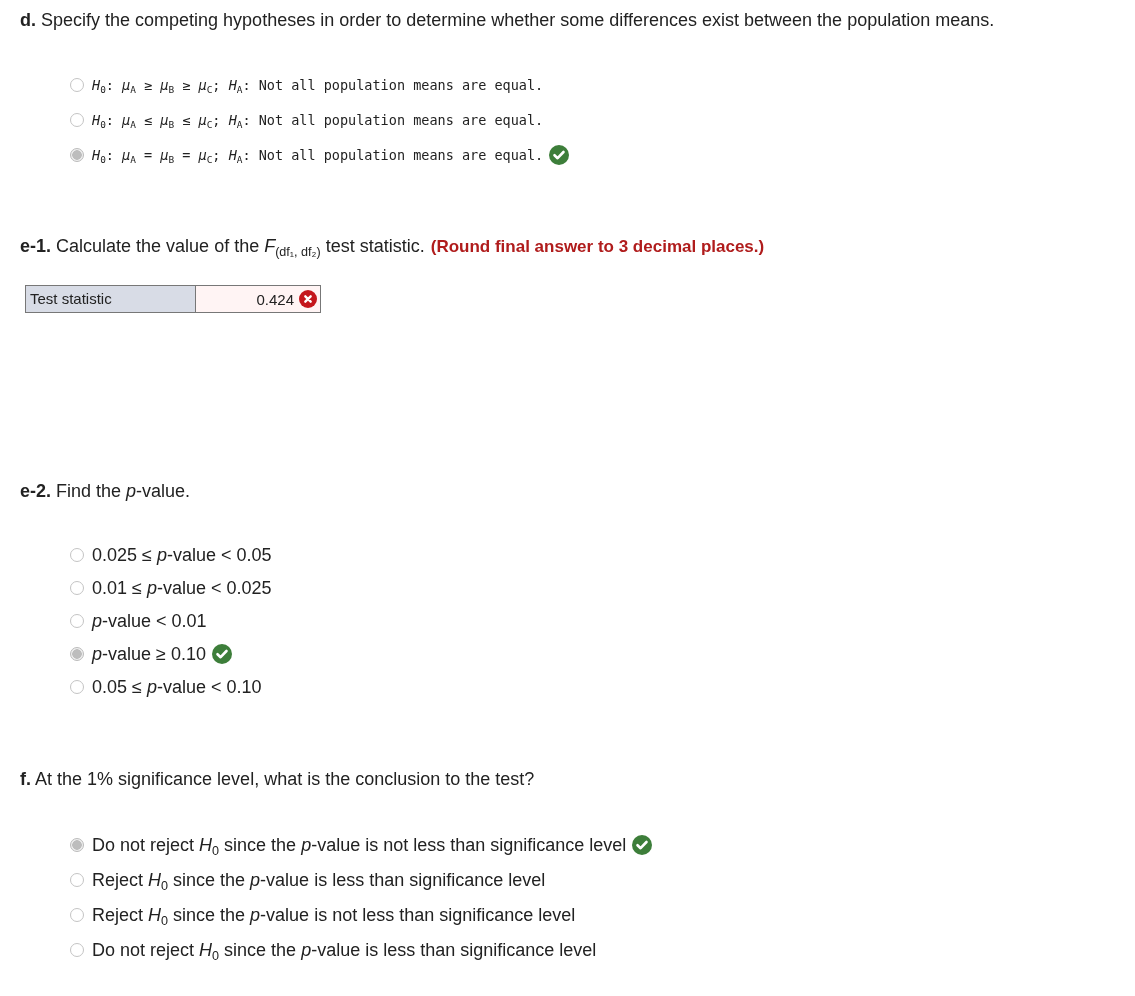 This screenshot has width=1135, height=996. What do you see at coordinates (182, 555) in the screenshot?
I see `option-text: 0.025 ≤ p-value < 0.05` at bounding box center [182, 555].